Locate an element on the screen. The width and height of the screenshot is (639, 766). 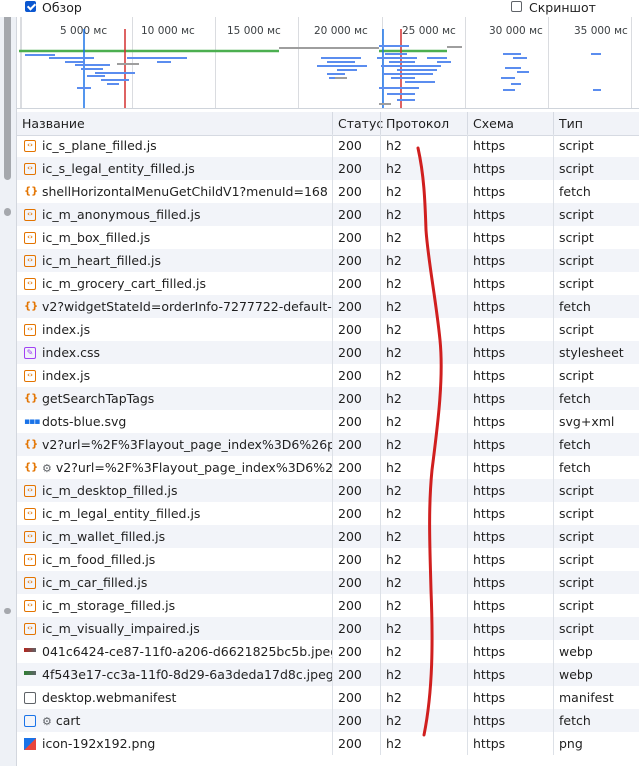
column-header-name: Название is located at coordinates (174, 124).